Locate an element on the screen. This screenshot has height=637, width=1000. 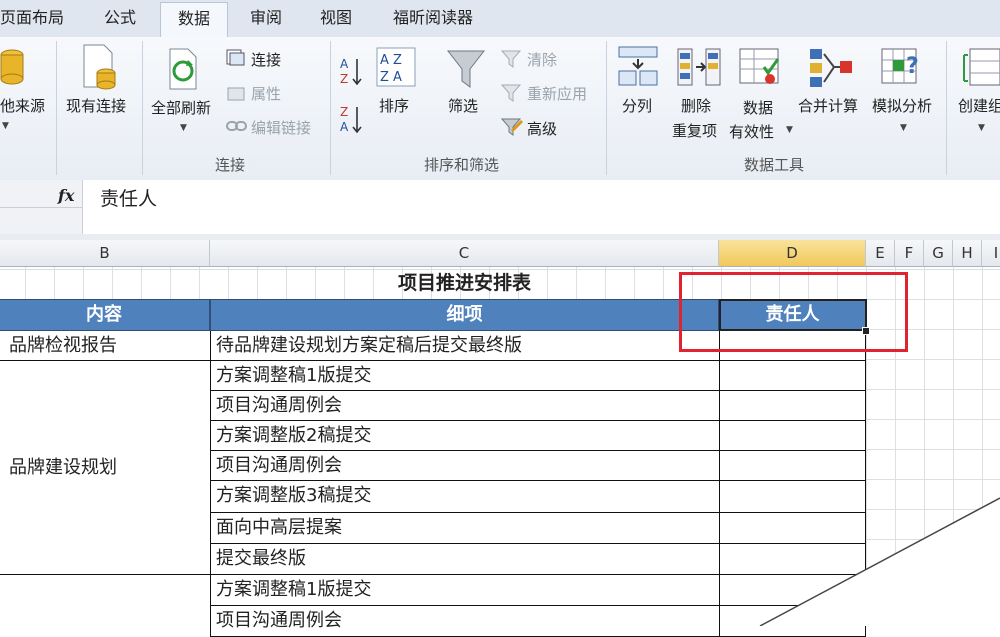
annotation-highlight-box is located at coordinates (793, 312).